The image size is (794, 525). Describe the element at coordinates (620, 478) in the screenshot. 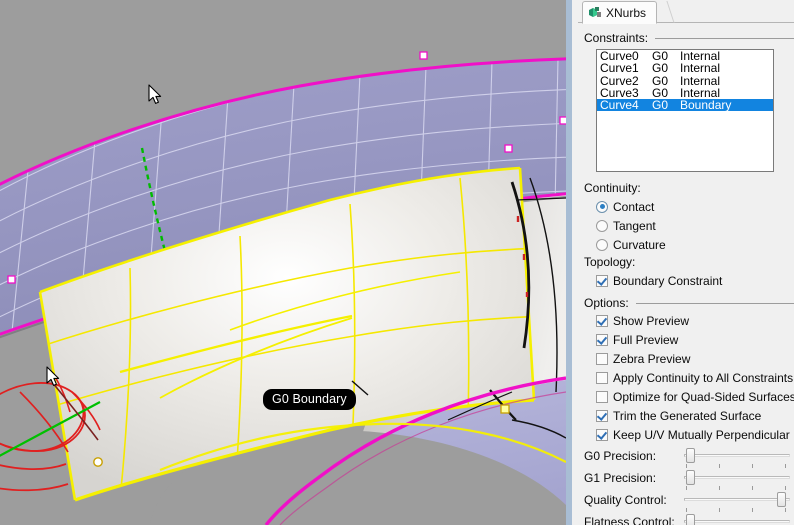

I see `slider-label: G1 Precision:` at that location.